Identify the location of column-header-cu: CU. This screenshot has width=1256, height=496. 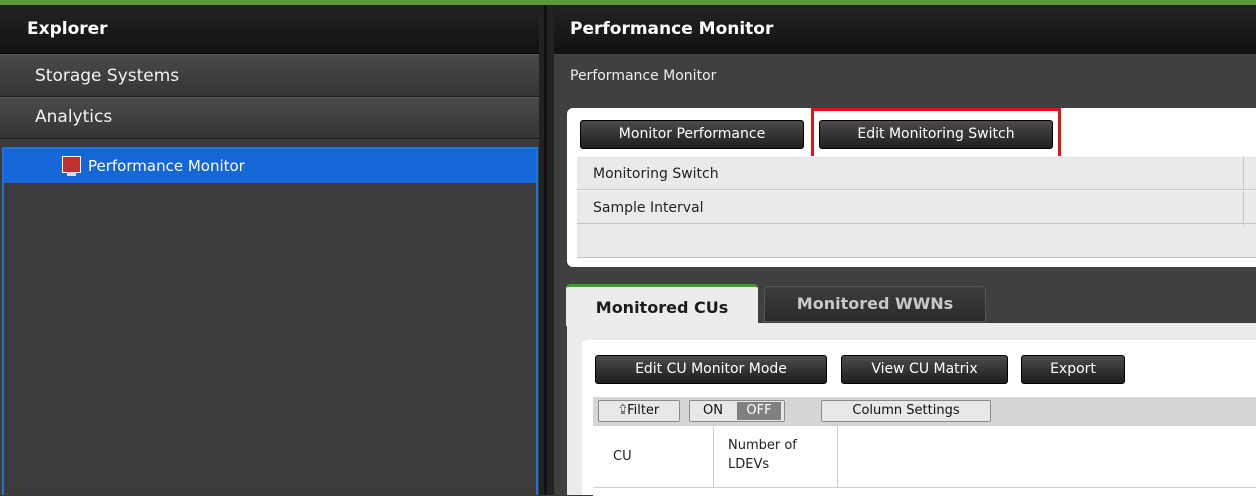
(653, 457).